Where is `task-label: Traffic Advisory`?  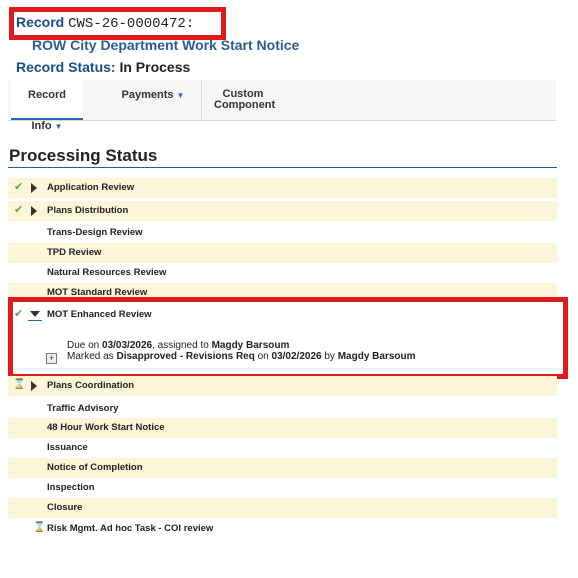
task-label: Traffic Advisory is located at coordinates (83, 408).